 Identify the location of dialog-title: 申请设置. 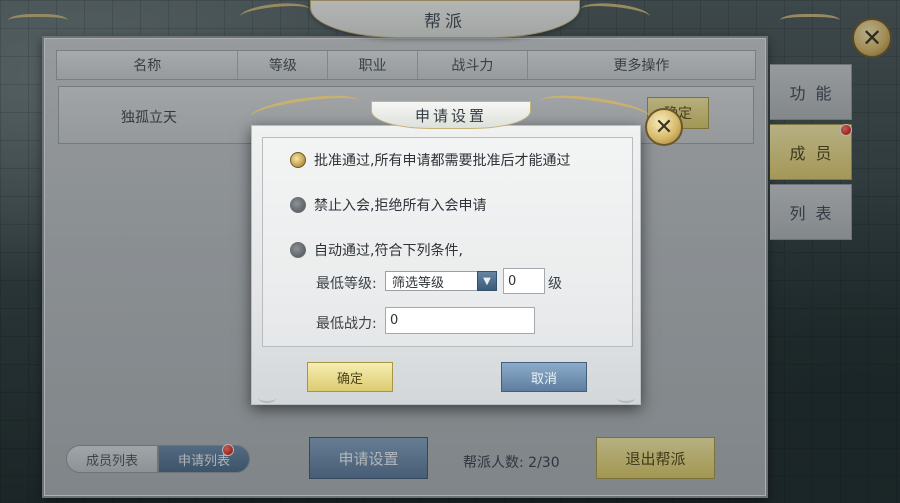
(451, 115).